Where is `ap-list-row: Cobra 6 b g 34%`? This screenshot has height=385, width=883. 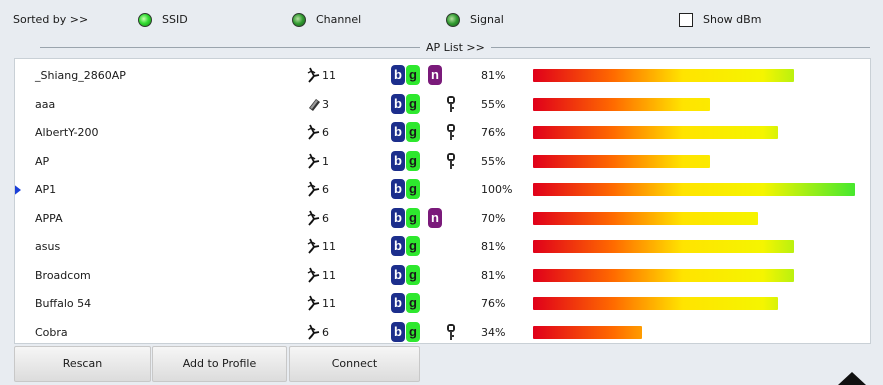 ap-list-row: Cobra 6 b g 34% is located at coordinates (435, 331).